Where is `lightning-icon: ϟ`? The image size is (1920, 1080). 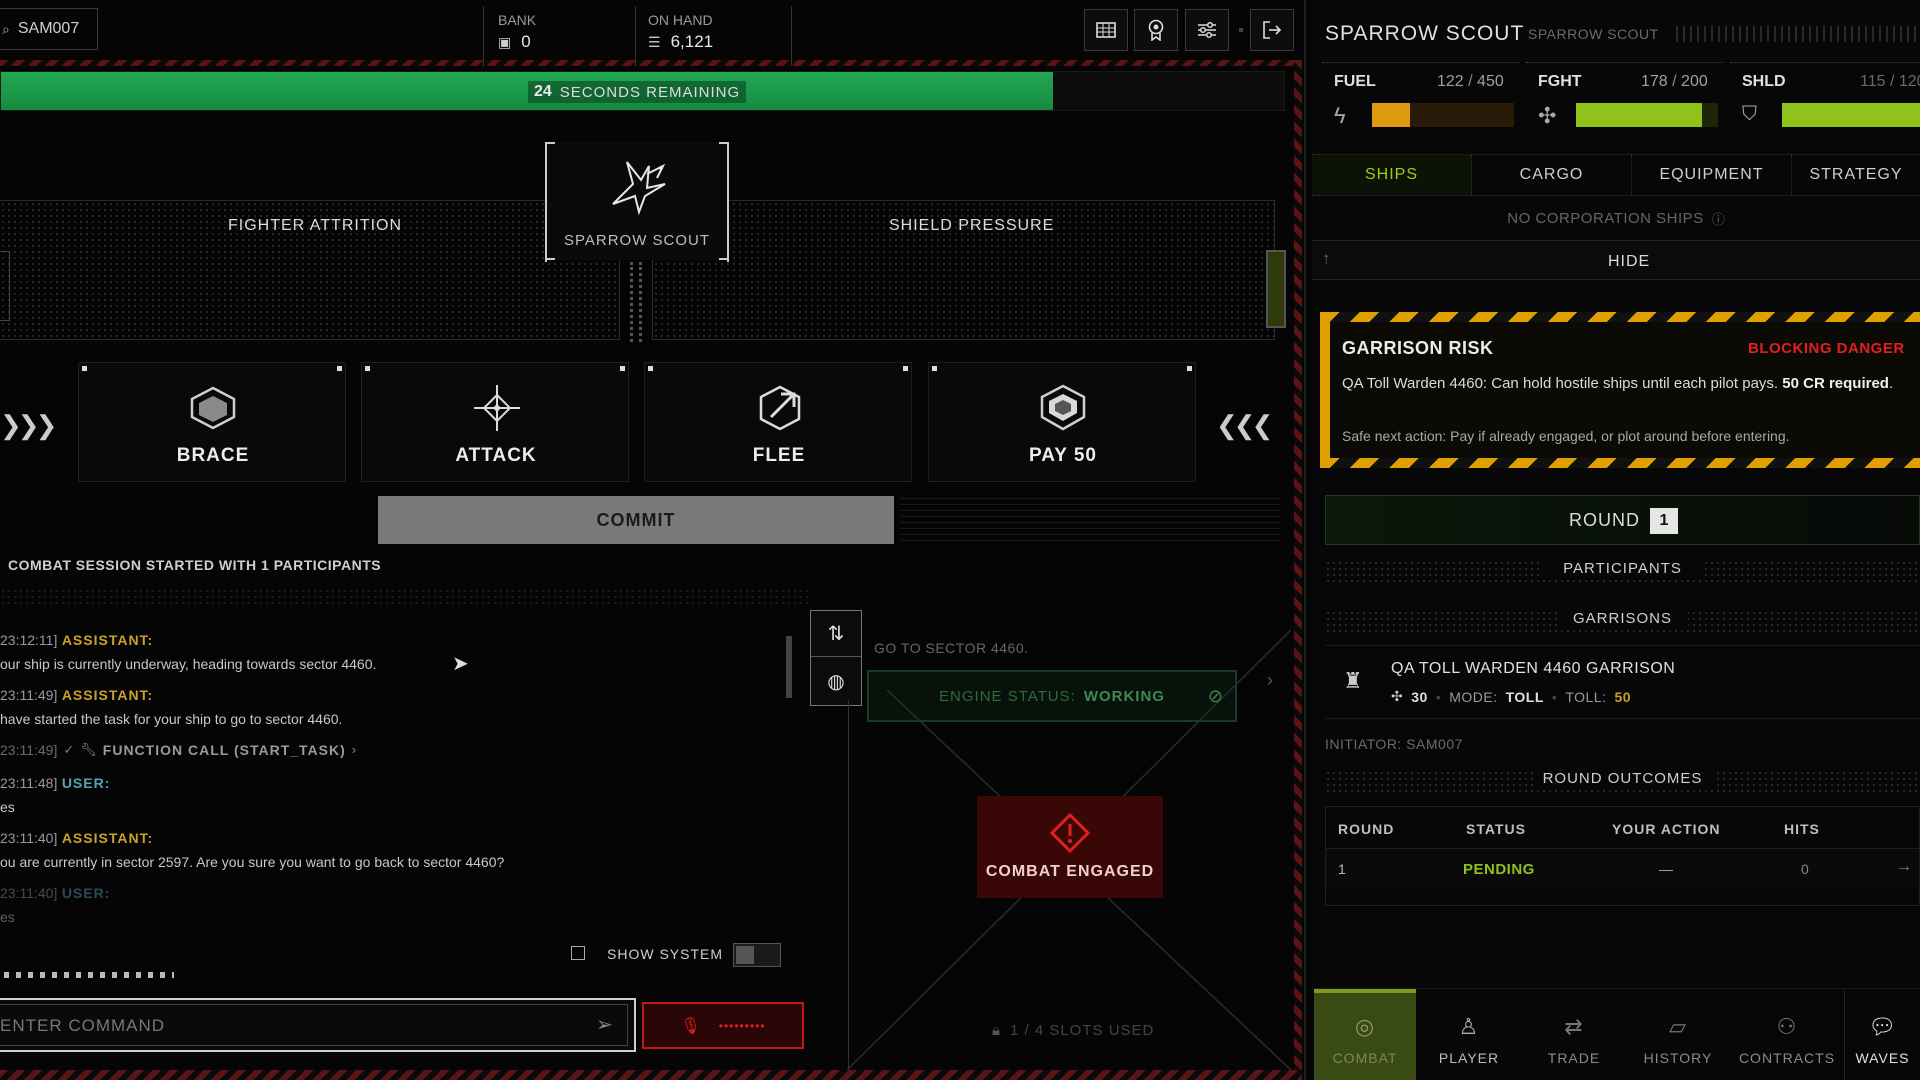
lightning-icon: ϟ is located at coordinates (1340, 115).